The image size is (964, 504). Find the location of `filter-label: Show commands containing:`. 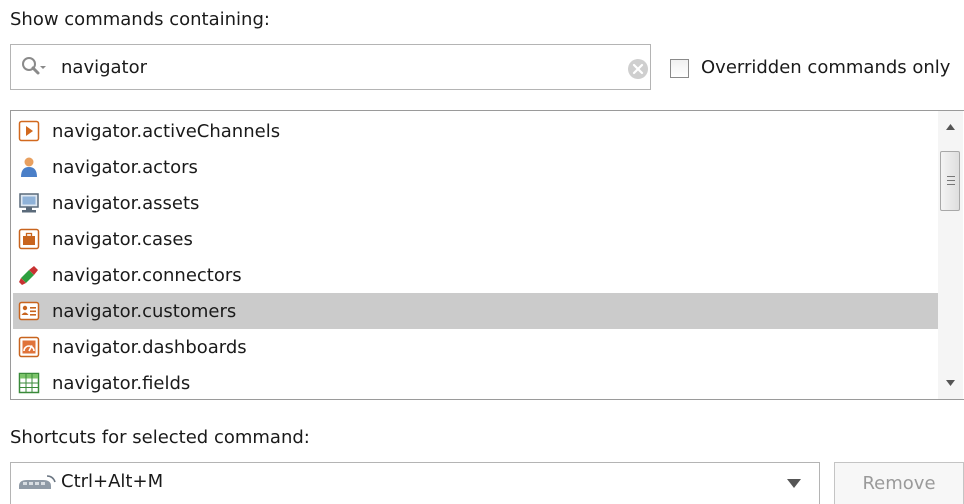

filter-label: Show commands containing: is located at coordinates (140, 19).